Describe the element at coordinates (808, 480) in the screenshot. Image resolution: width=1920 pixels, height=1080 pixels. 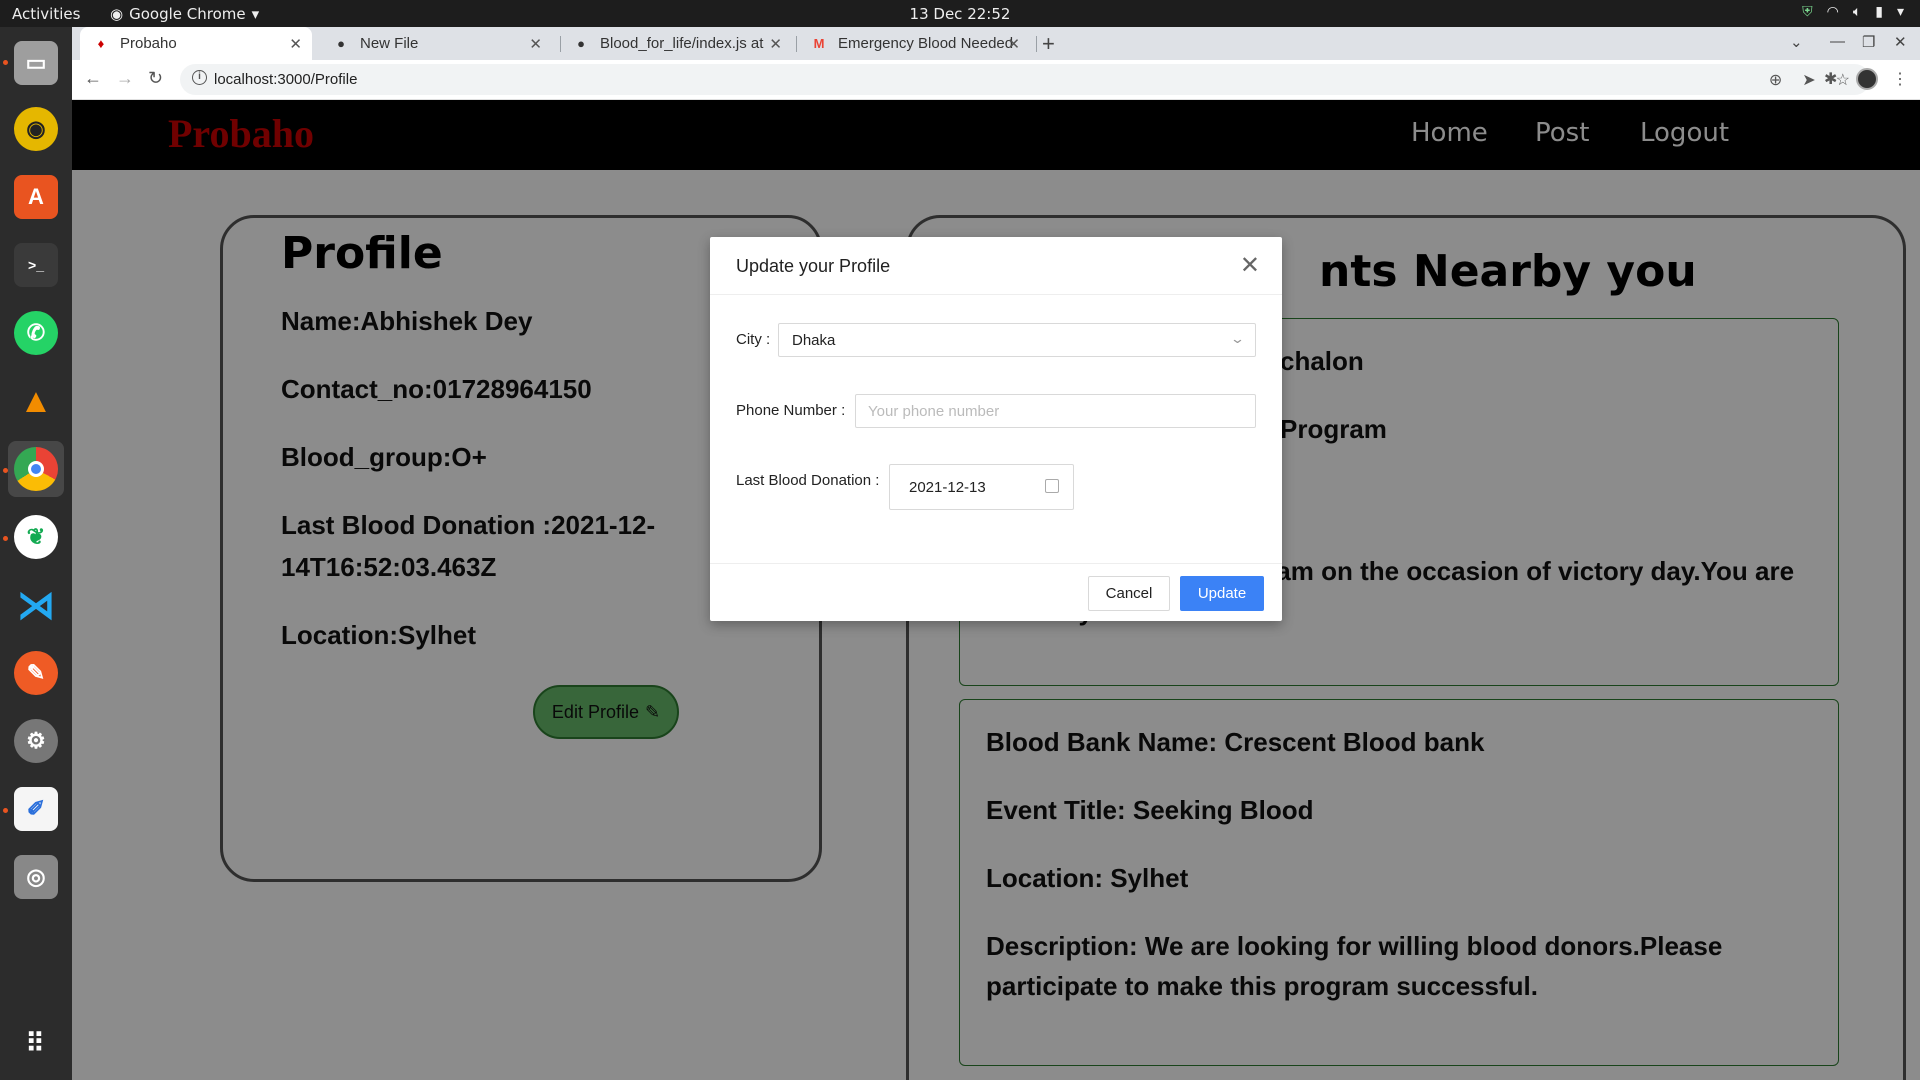
I see `last-donation-label: Last Blood Donation :` at that location.